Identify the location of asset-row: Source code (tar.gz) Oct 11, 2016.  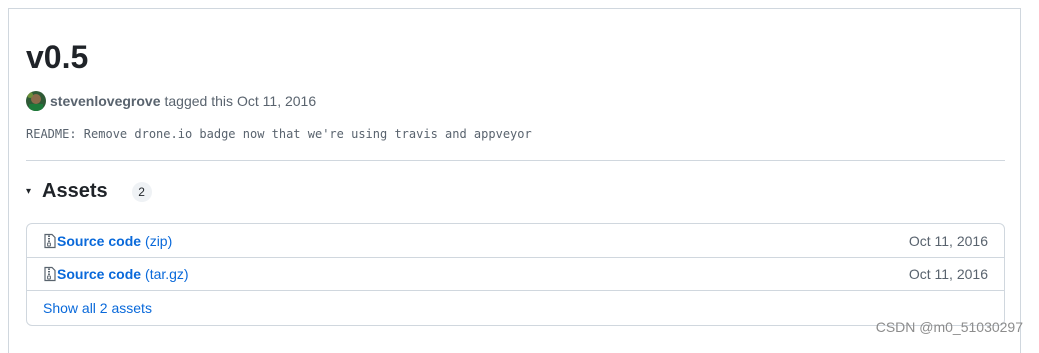
(515, 274).